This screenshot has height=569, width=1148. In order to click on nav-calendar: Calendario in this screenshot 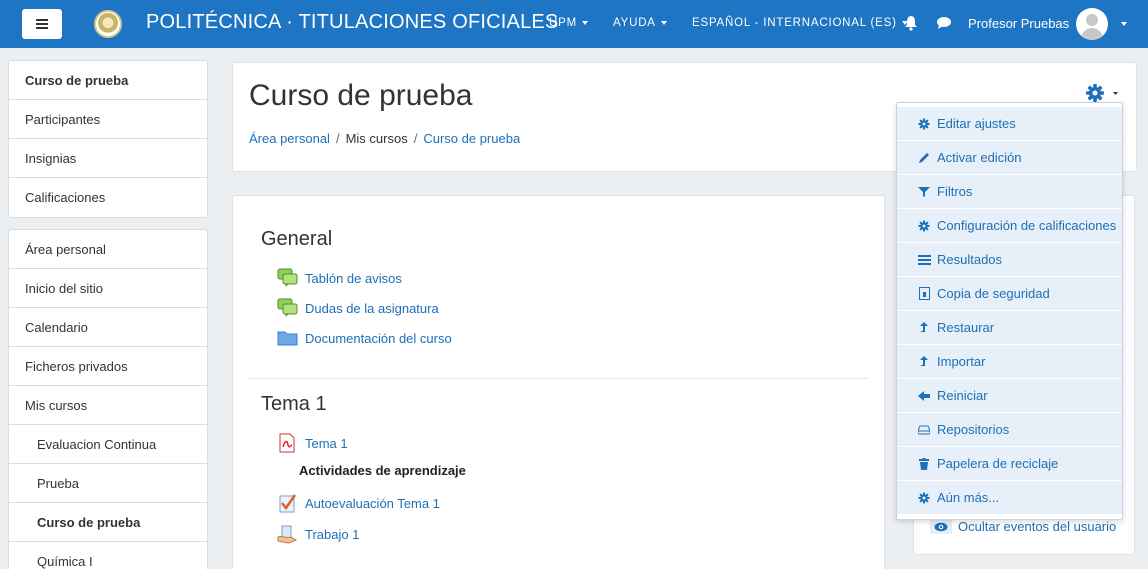, I will do `click(108, 327)`.